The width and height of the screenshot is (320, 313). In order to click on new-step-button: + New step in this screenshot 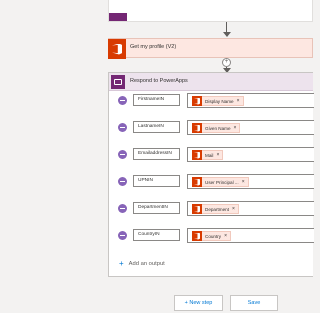, I will do `click(198, 303)`.